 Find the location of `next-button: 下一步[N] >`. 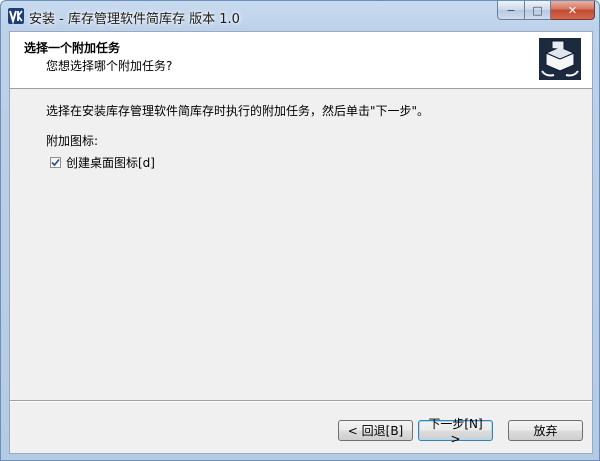

next-button: 下一步[N] > is located at coordinates (455, 431).